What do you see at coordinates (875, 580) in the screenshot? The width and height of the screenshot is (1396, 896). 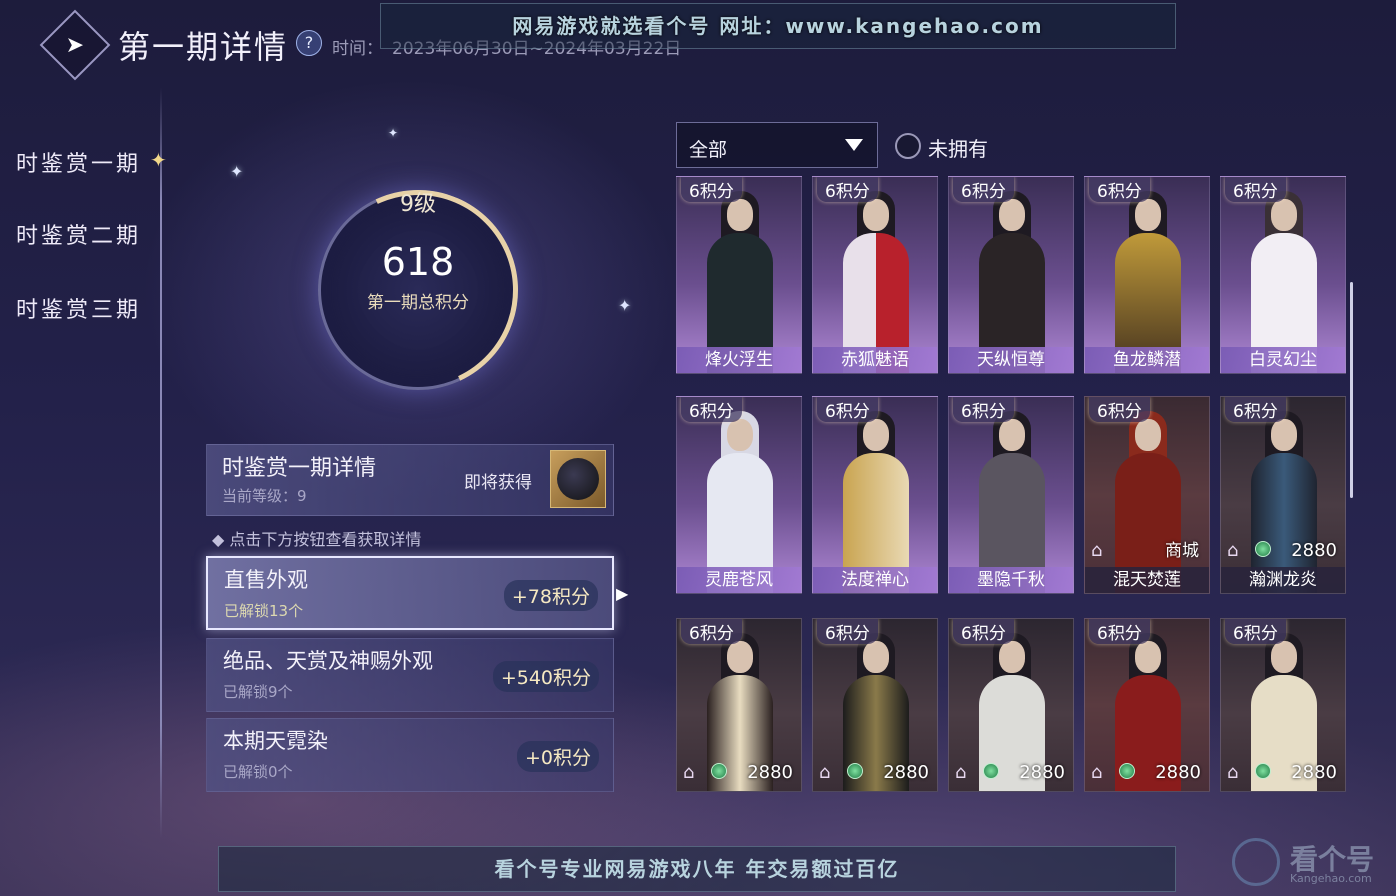 I see `outfit-name: 法度禅心` at bounding box center [875, 580].